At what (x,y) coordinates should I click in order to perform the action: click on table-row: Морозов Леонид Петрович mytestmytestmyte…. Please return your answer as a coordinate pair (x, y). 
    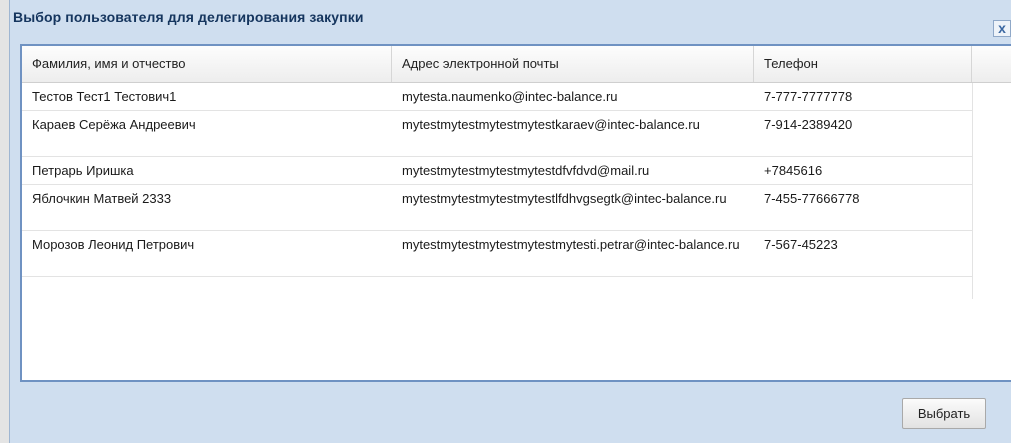
    Looking at the image, I should click on (497, 254).